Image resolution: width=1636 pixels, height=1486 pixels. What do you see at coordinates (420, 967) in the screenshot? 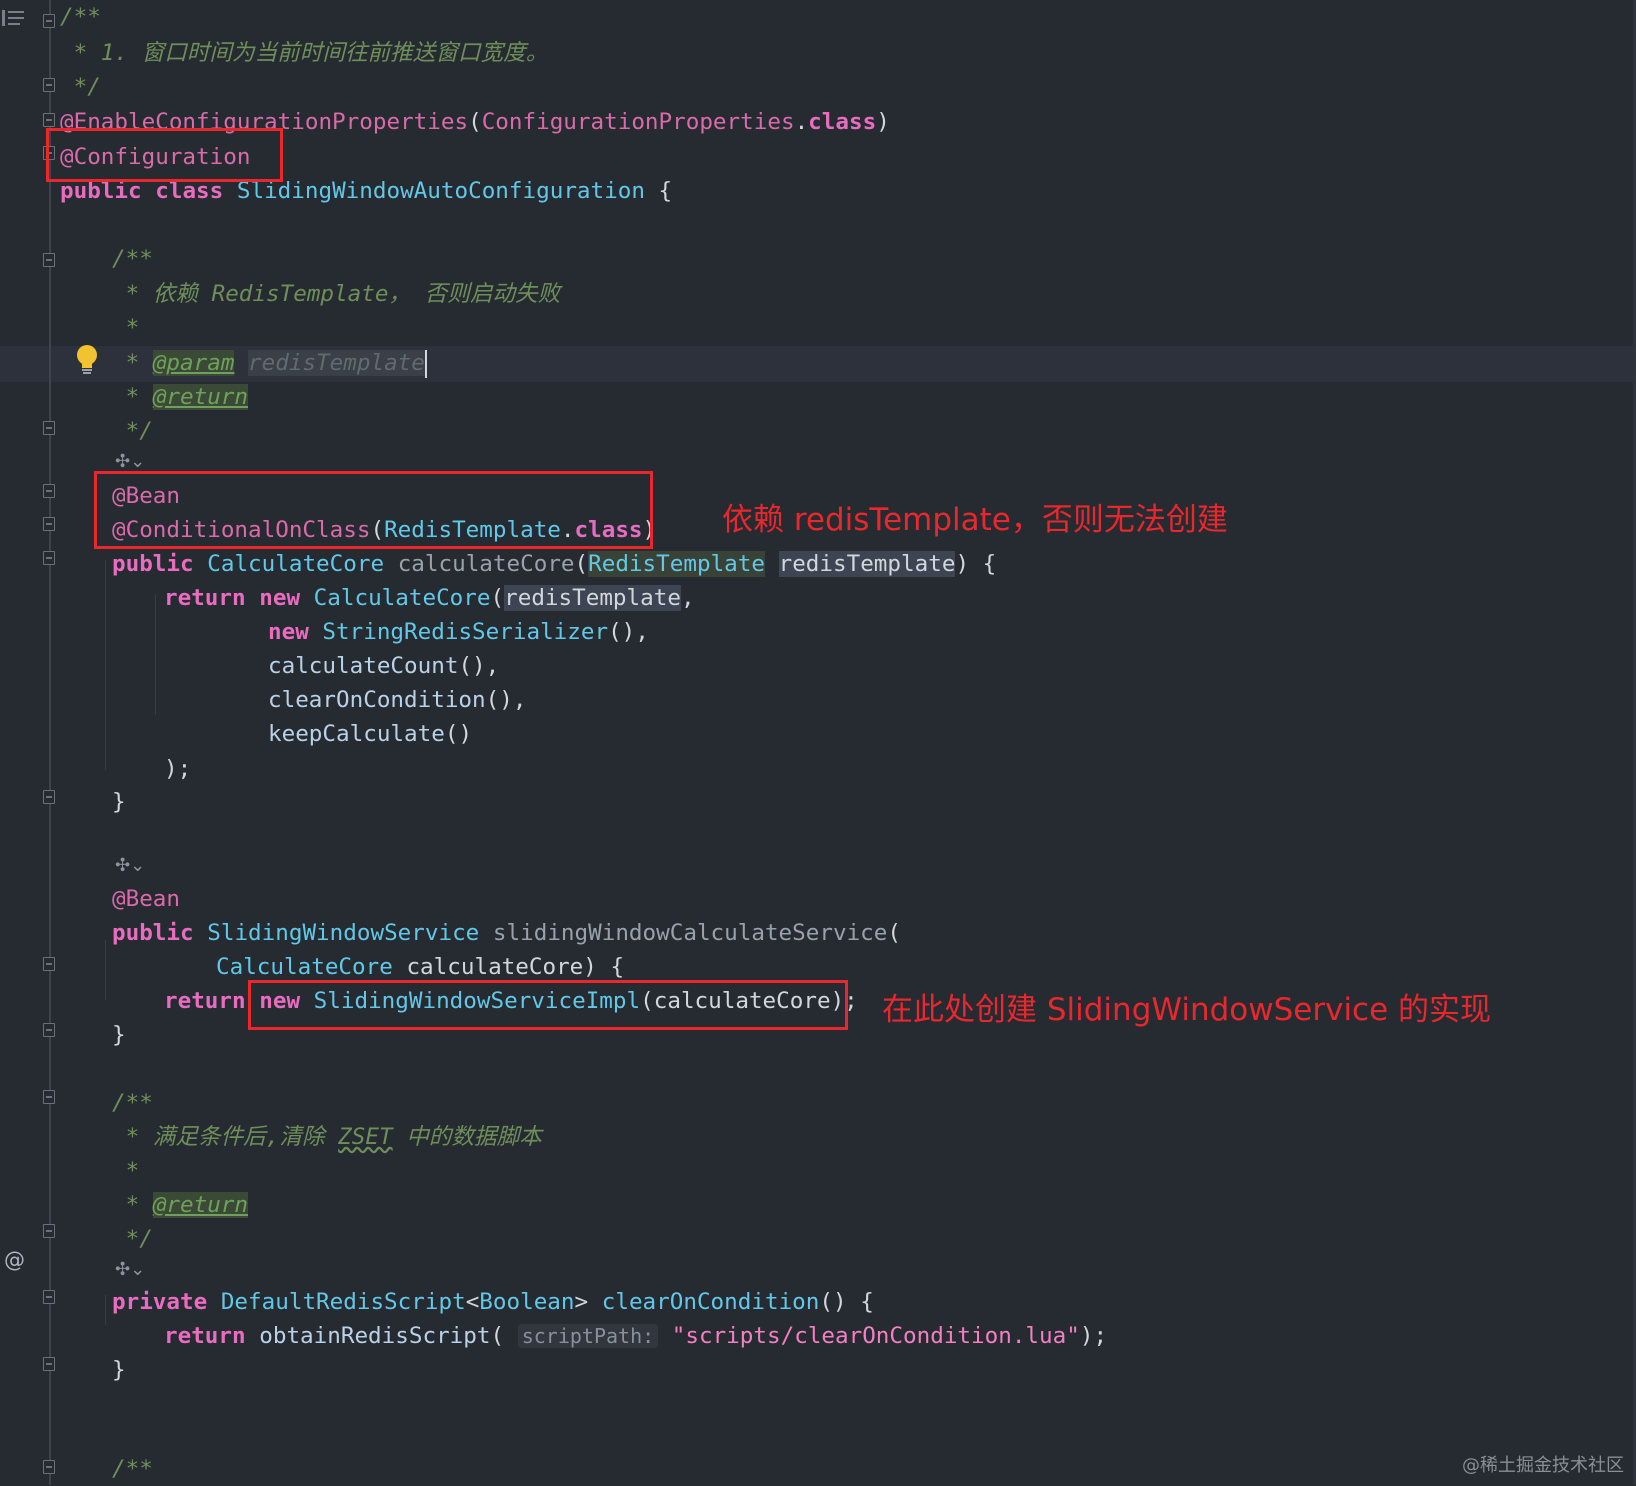
I see `code-line: CalculateCore calculateCore) {` at bounding box center [420, 967].